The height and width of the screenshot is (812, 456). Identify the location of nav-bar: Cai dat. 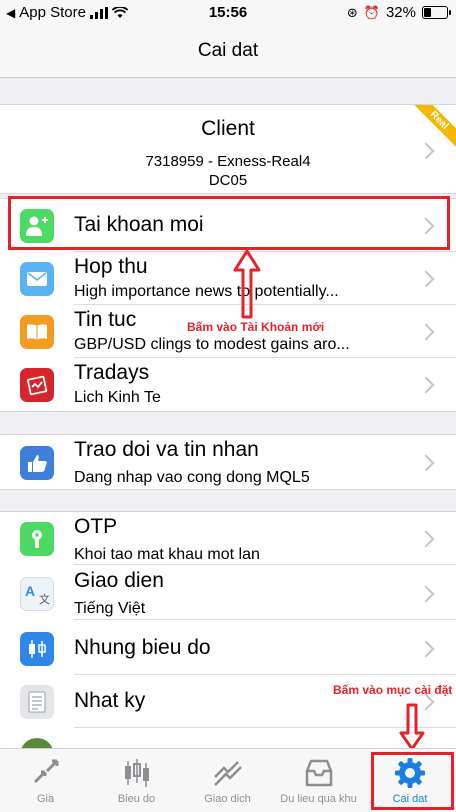
(228, 52).